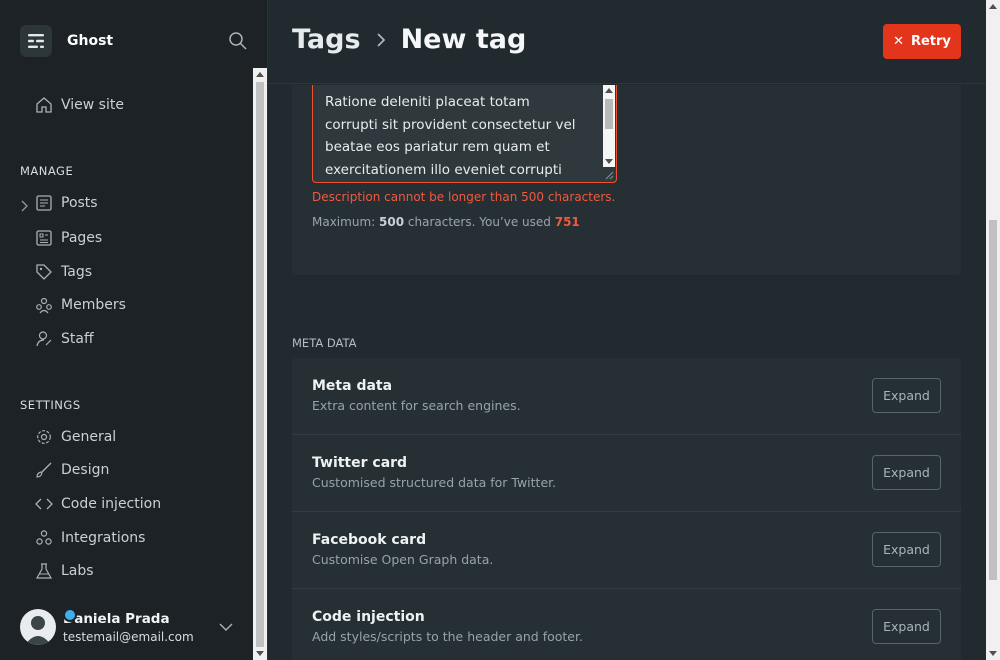 The width and height of the screenshot is (1000, 660). What do you see at coordinates (77, 339) in the screenshot?
I see `sidebar-item-label: Staff` at bounding box center [77, 339].